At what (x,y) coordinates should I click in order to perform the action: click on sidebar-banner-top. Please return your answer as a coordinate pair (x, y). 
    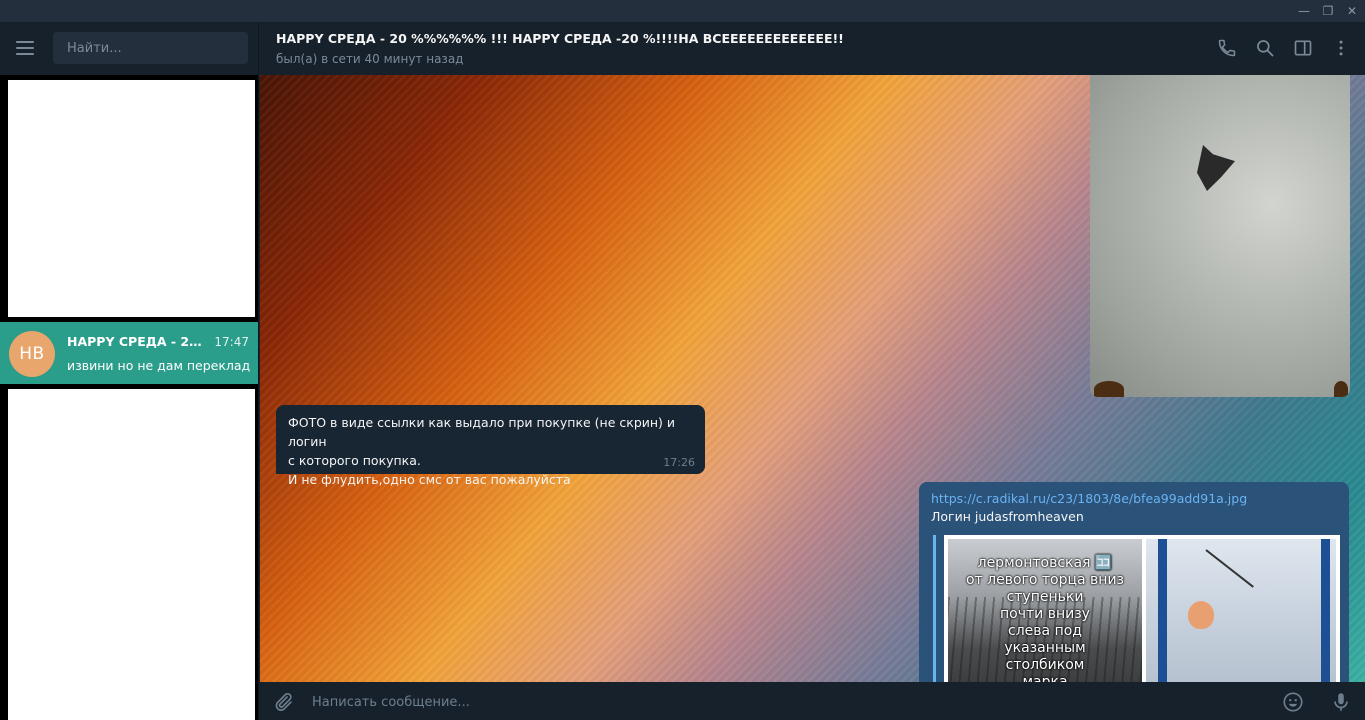
    Looking at the image, I should click on (129, 198).